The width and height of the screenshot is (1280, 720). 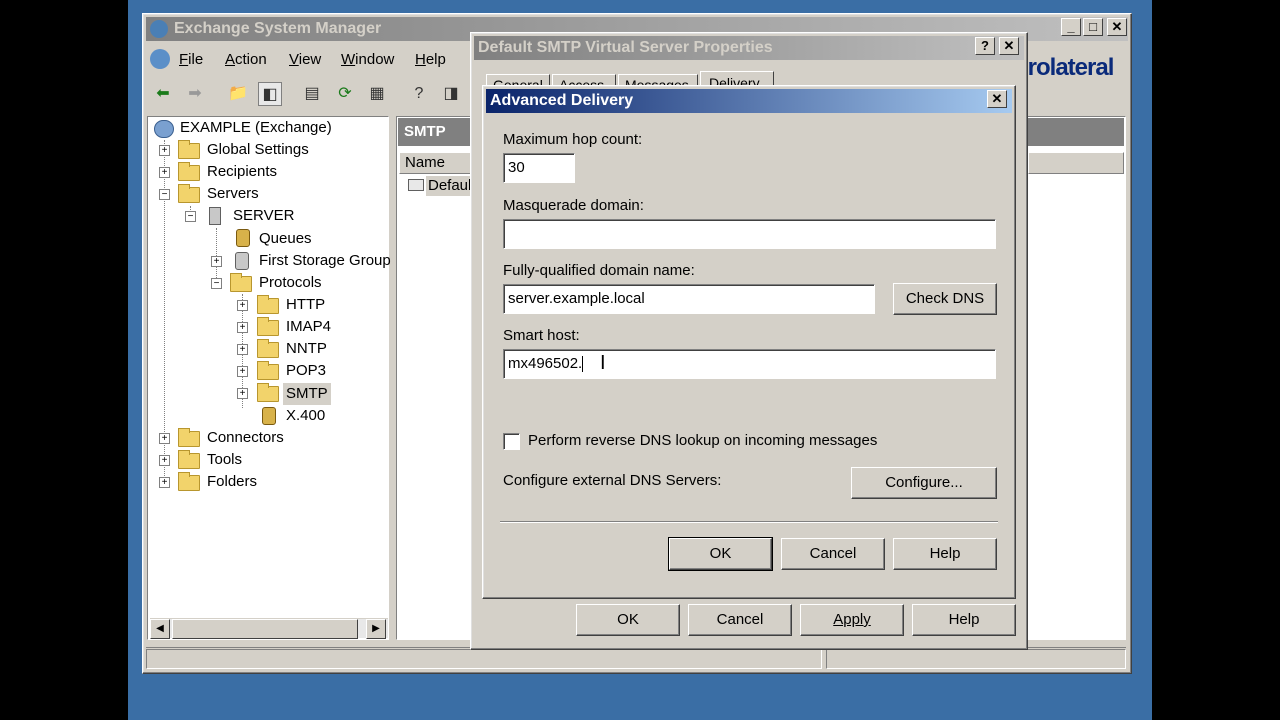 What do you see at coordinates (160, 629) in the screenshot?
I see `scroll-left-button: ◀` at bounding box center [160, 629].